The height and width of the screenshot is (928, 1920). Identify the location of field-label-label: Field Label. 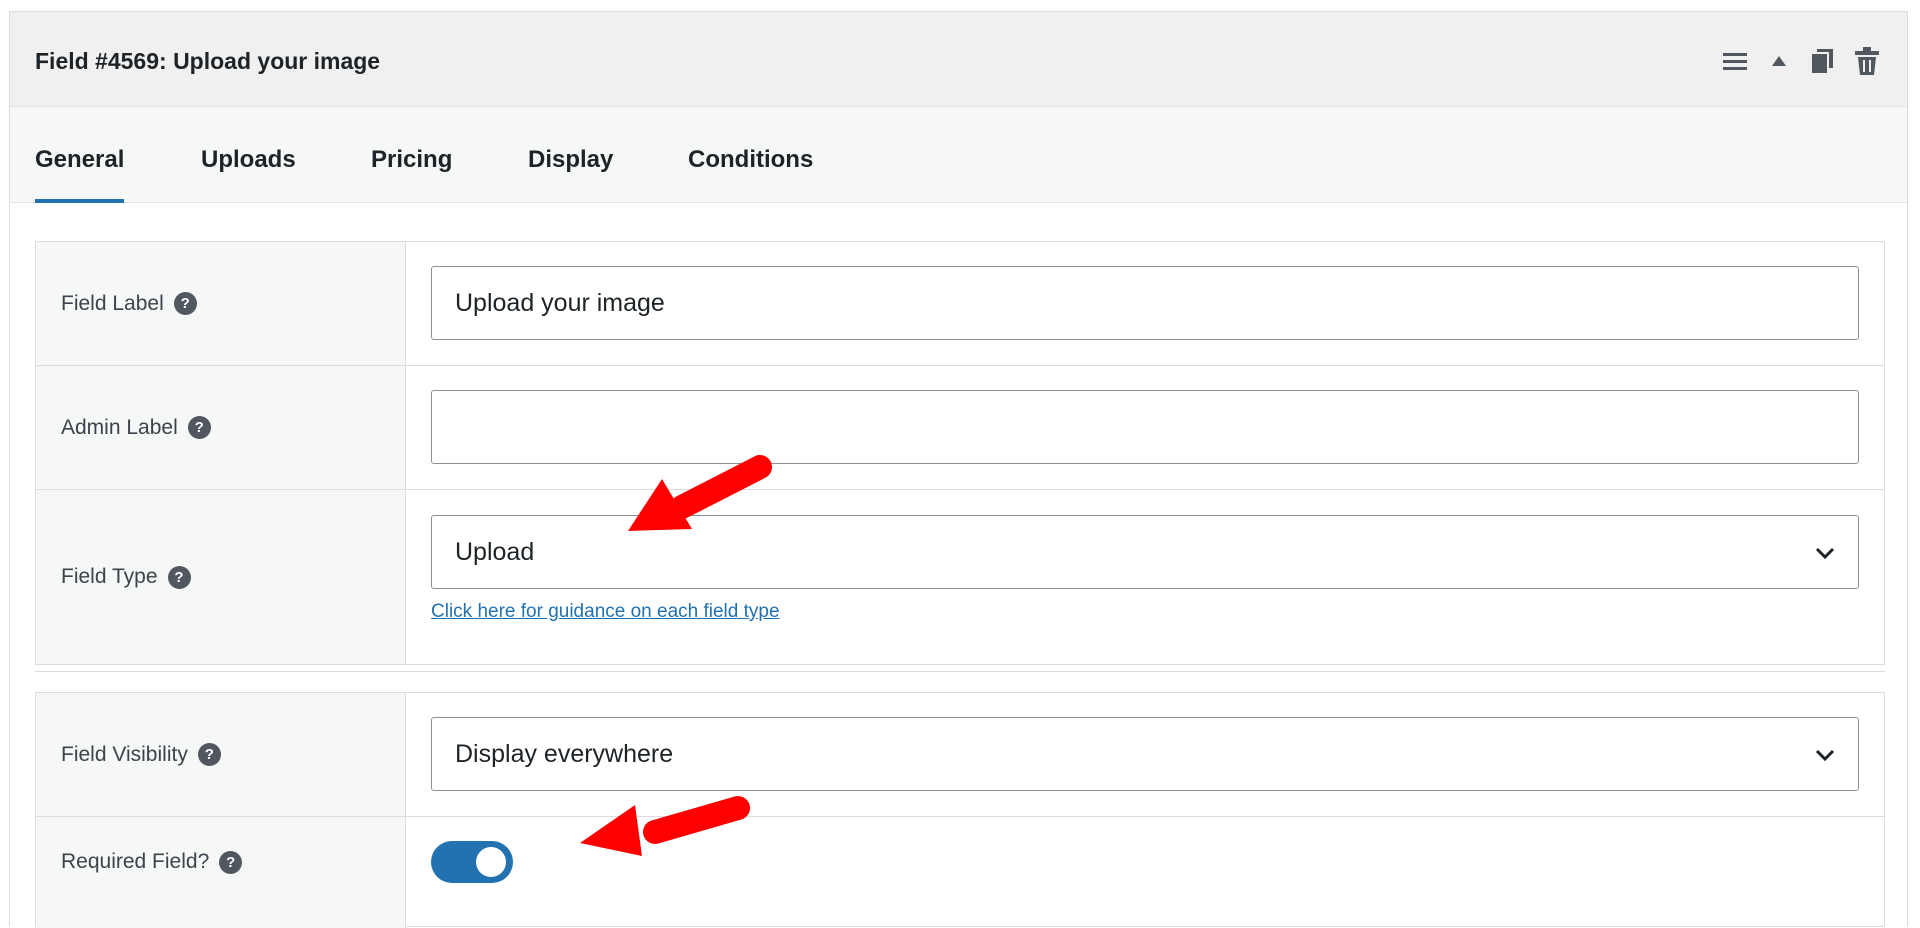
(112, 303).